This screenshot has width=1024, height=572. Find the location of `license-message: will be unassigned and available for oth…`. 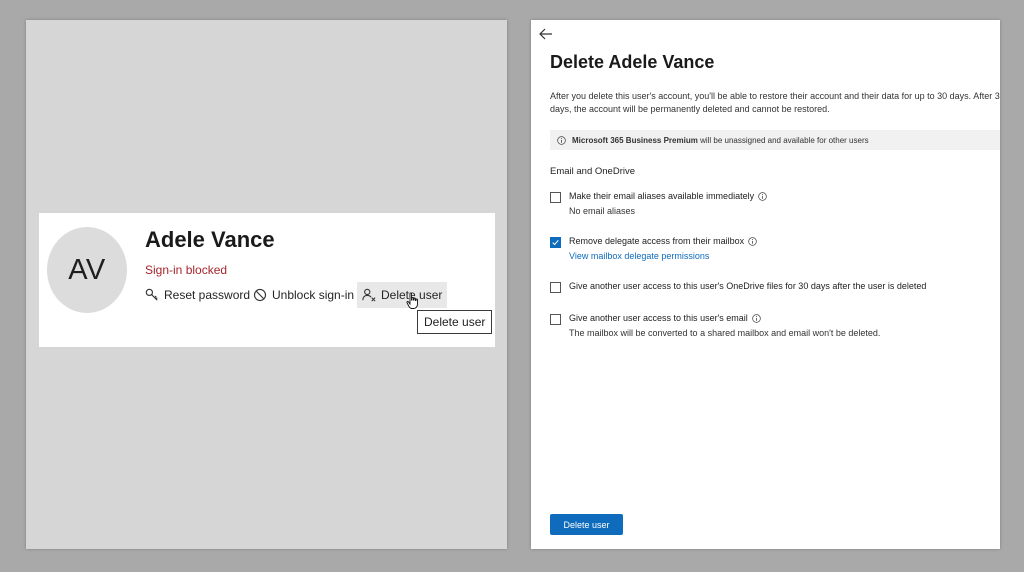

license-message: will be unassigned and available for oth… is located at coordinates (784, 140).